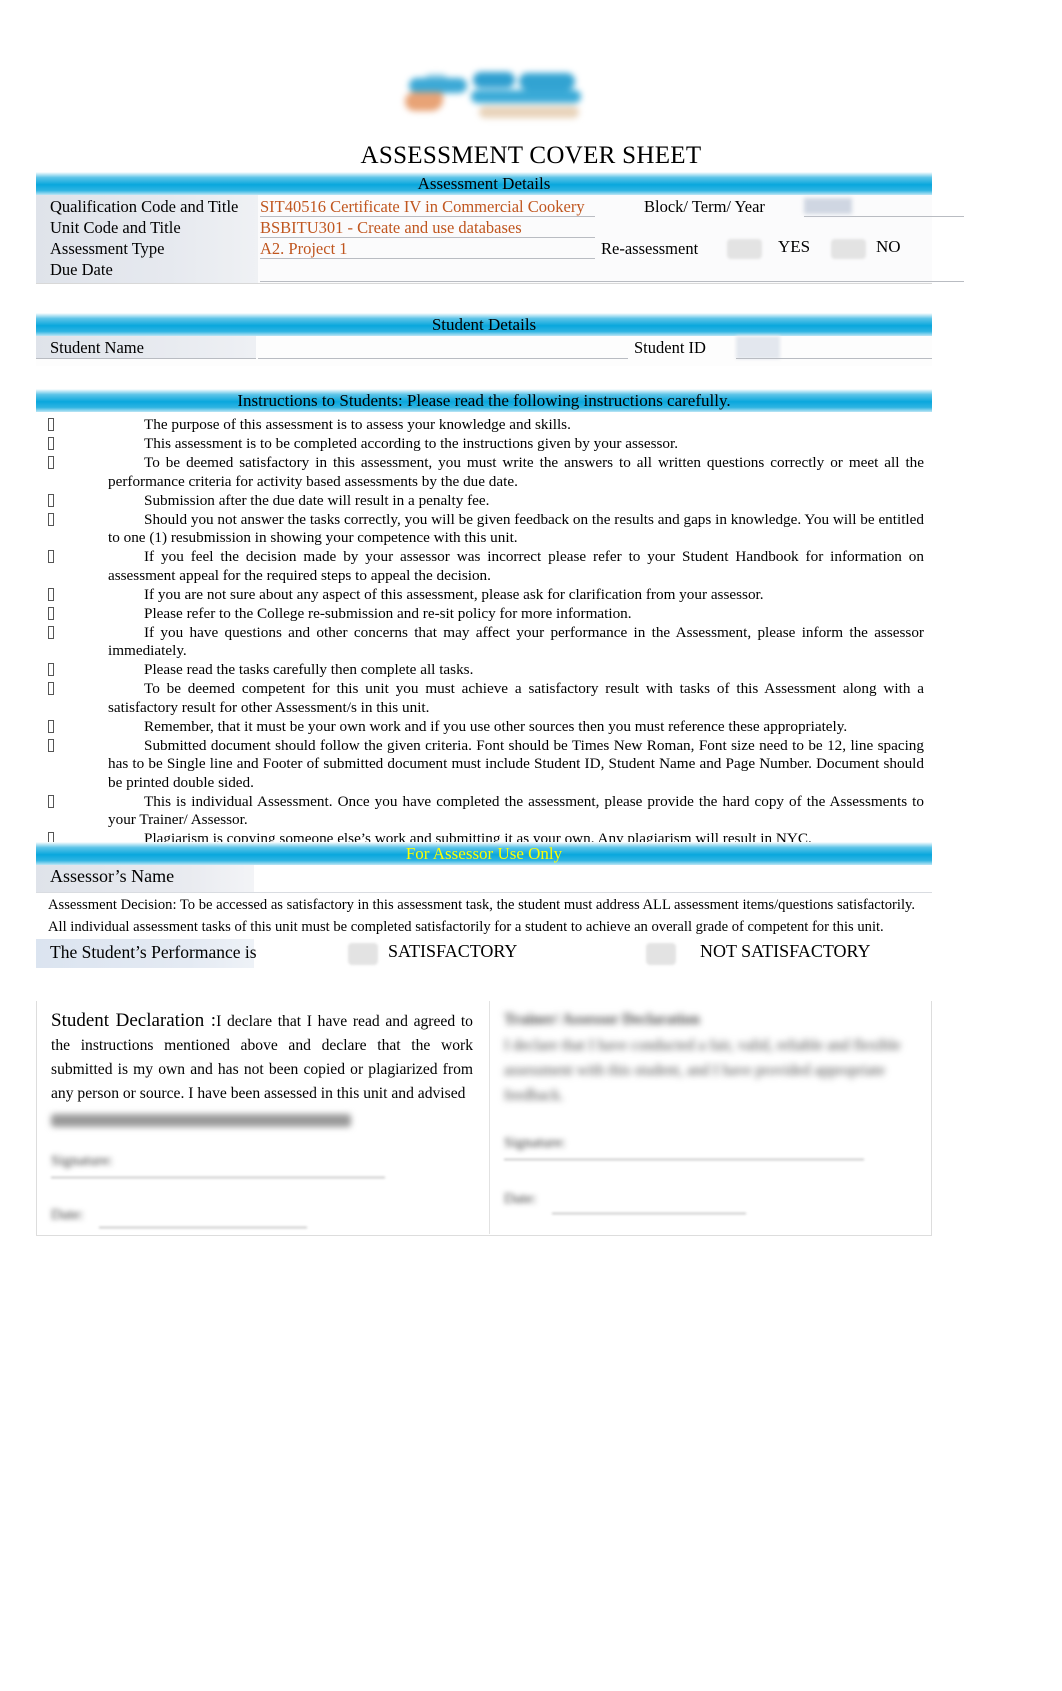 Image resolution: width=1062 pixels, height=1691 pixels. What do you see at coordinates (785, 951) in the screenshot?
I see `not-satisfactory-label: NOT SATISFACTORY` at bounding box center [785, 951].